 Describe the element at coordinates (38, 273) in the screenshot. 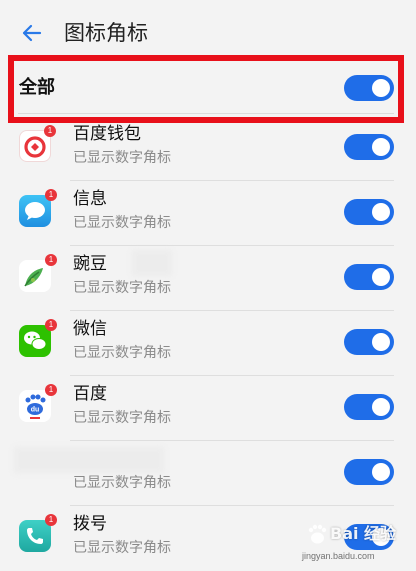

I see `wandoujia-icon: 1` at that location.